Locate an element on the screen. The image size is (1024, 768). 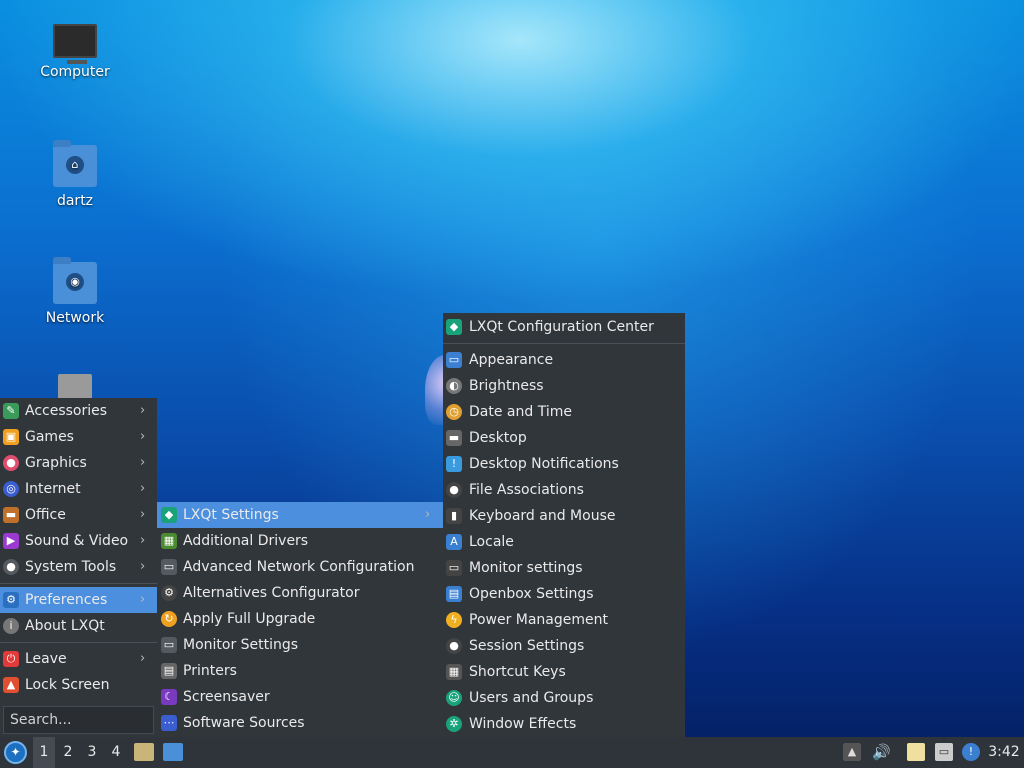
menu-item-file-associations: ● File Associations is located at coordinates (564, 490).